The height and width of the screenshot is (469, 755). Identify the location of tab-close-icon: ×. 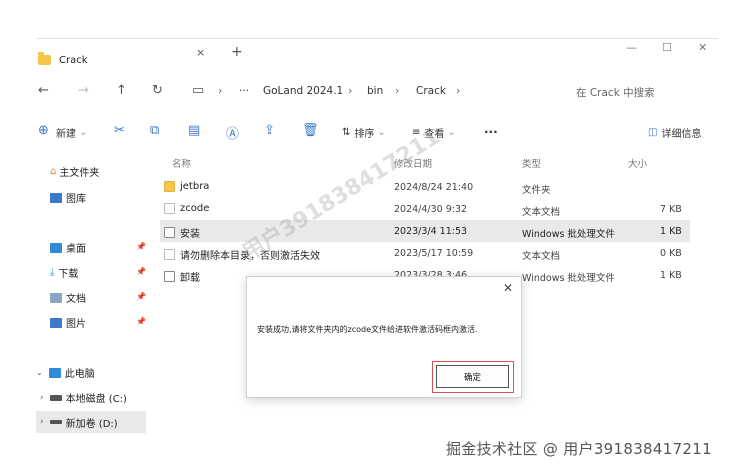
(200, 52).